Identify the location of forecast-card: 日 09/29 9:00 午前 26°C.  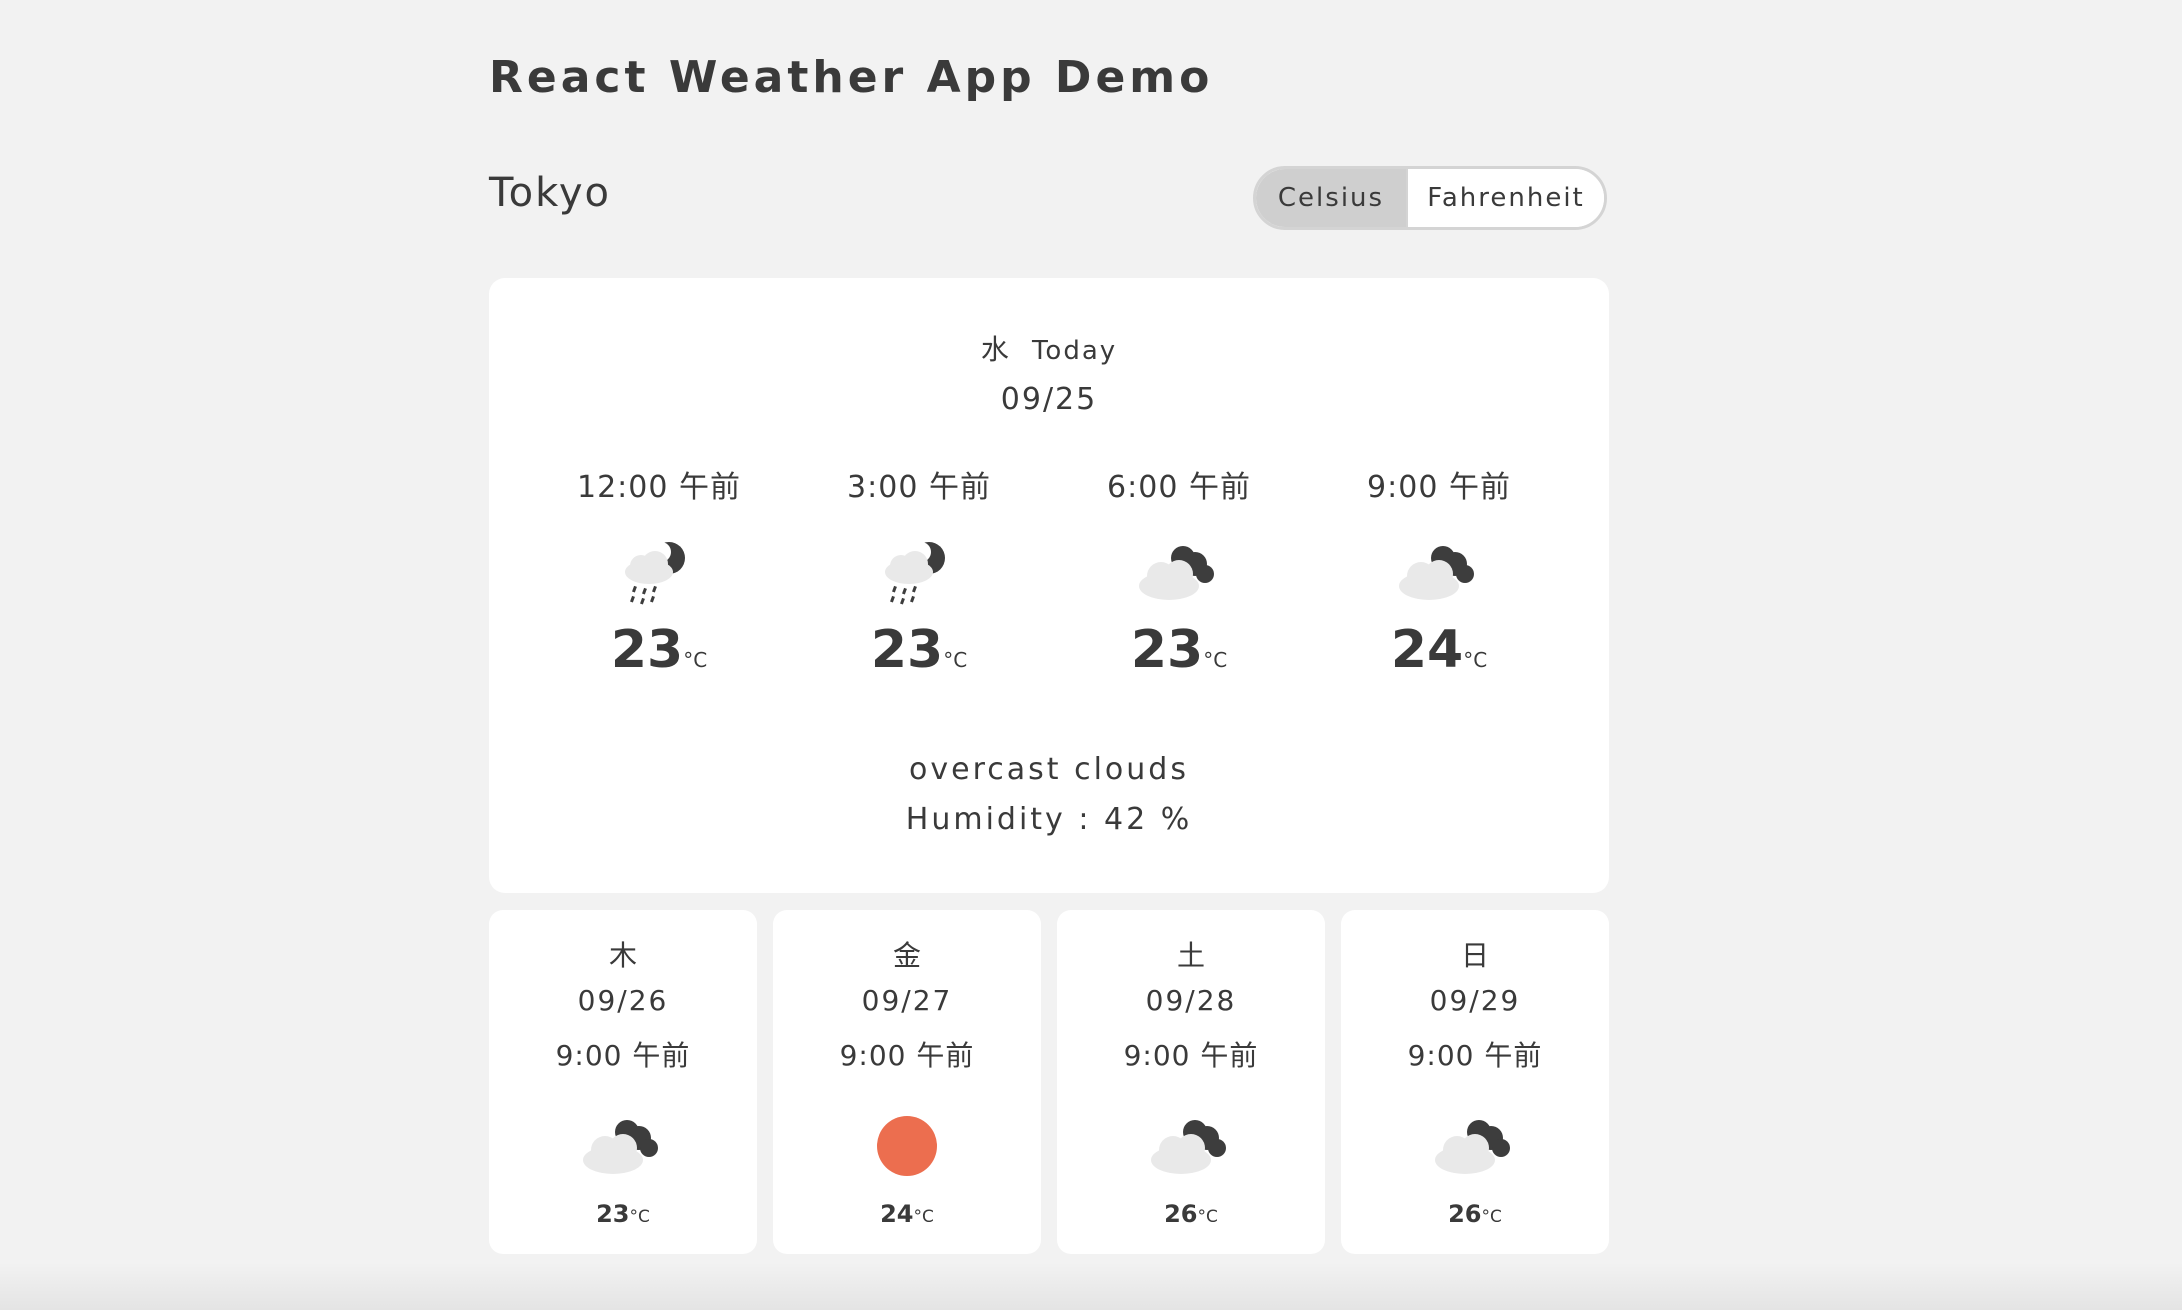
(1475, 1082).